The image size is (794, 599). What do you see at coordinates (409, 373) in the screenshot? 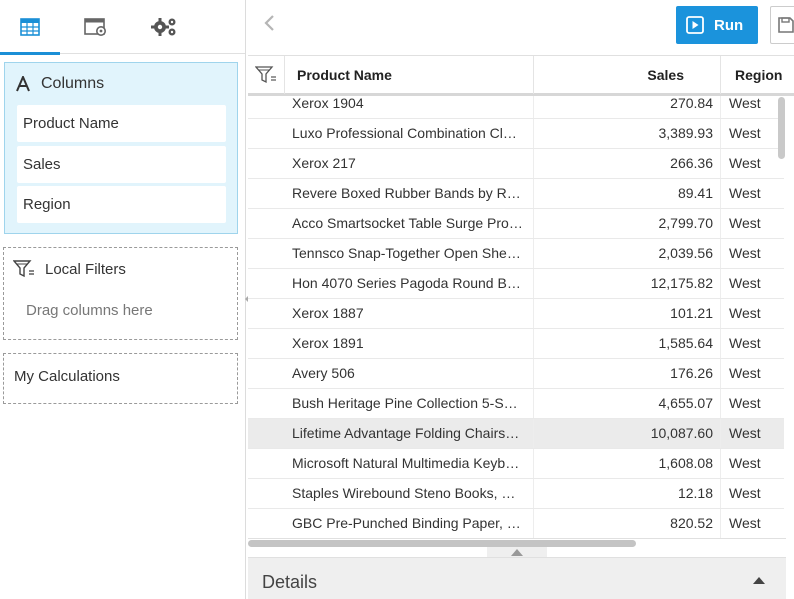
I see `cell-product-name: Avery 506` at bounding box center [409, 373].